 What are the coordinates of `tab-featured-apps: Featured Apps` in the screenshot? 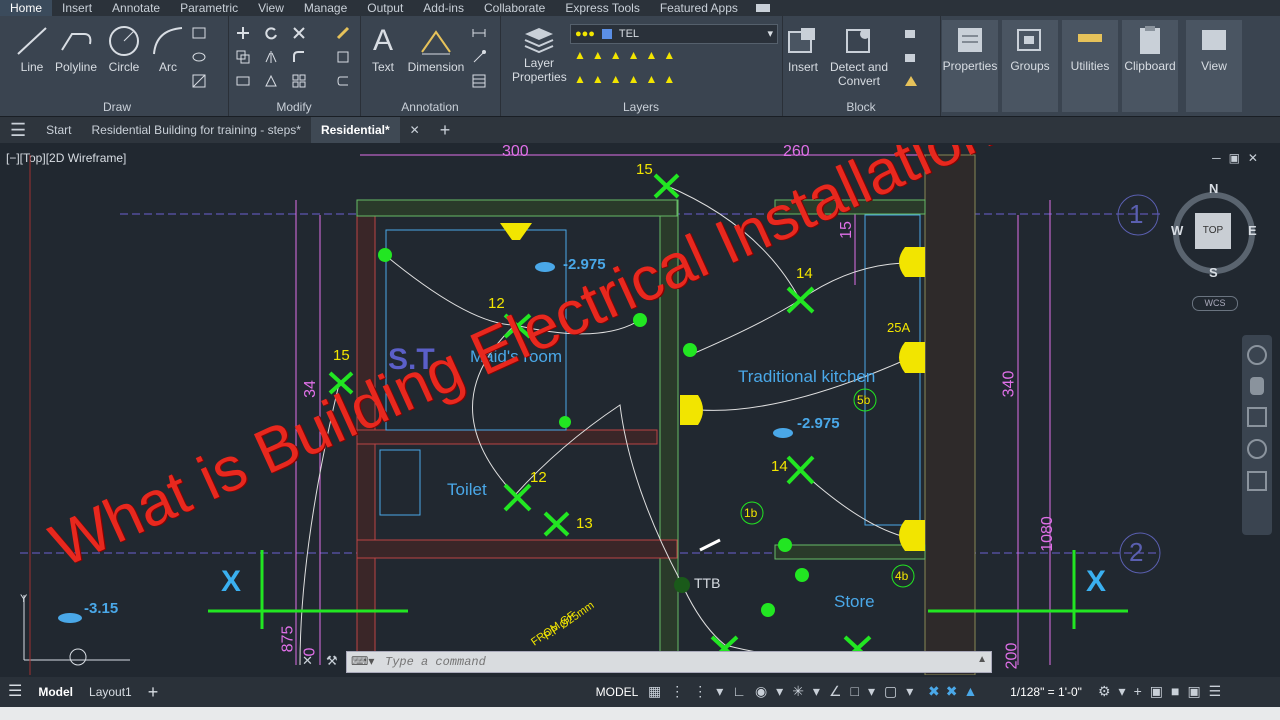 It's located at (699, 8).